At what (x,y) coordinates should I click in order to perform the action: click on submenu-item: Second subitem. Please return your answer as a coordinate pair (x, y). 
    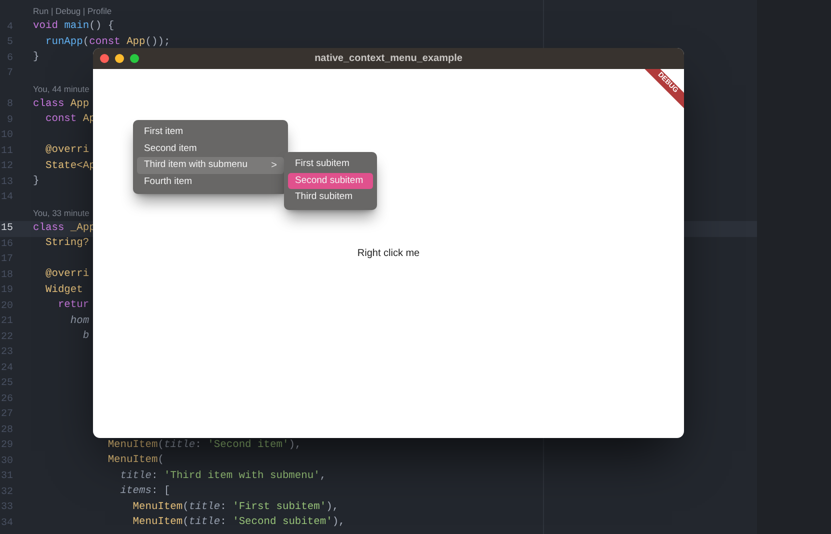
    Looking at the image, I should click on (330, 180).